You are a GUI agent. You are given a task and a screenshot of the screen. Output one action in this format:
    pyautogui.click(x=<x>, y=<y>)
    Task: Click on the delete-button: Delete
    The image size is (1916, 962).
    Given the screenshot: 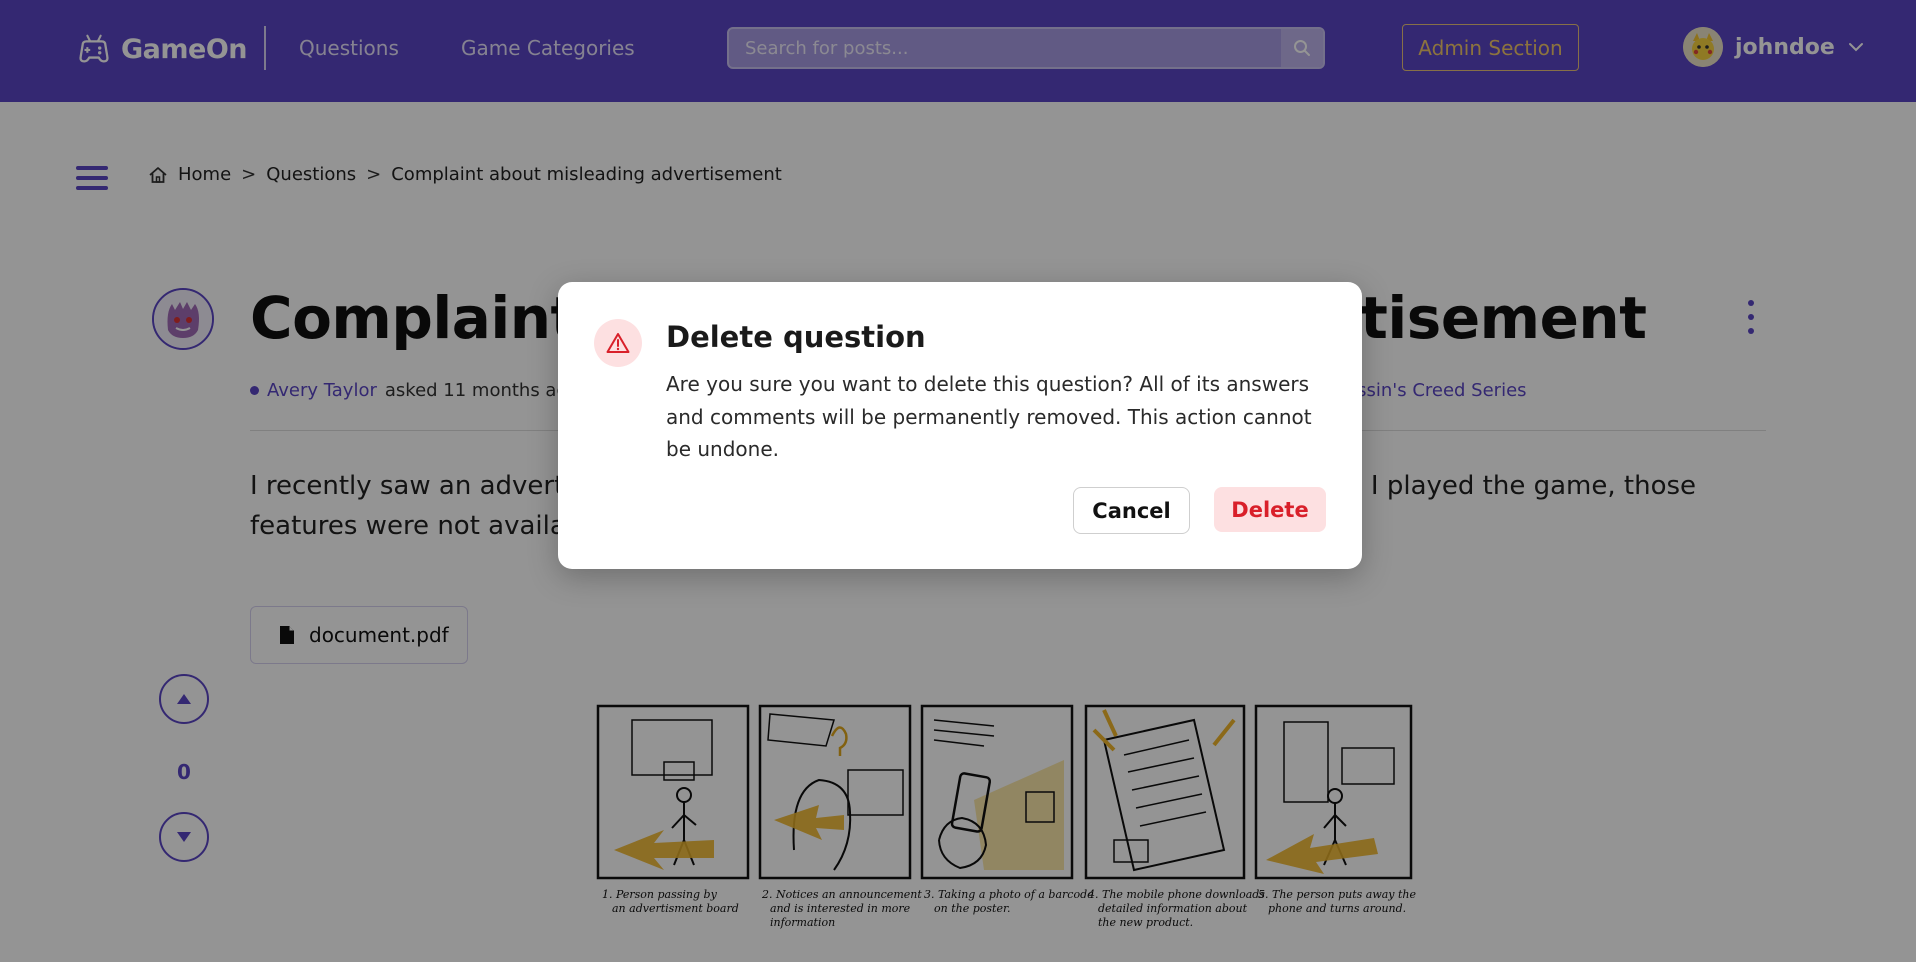 What is the action you would take?
    pyautogui.click(x=1270, y=509)
    